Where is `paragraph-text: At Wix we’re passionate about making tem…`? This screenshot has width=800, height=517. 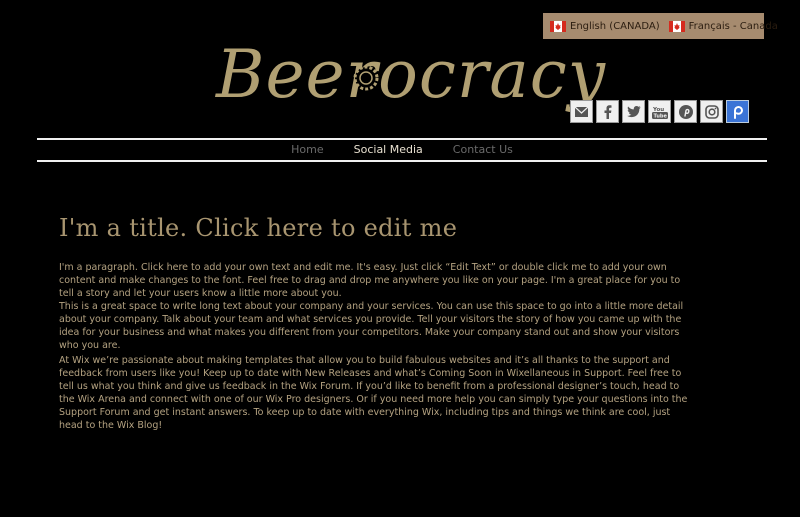
paragraph-text: At Wix we’re passionate about making tem… is located at coordinates (373, 393).